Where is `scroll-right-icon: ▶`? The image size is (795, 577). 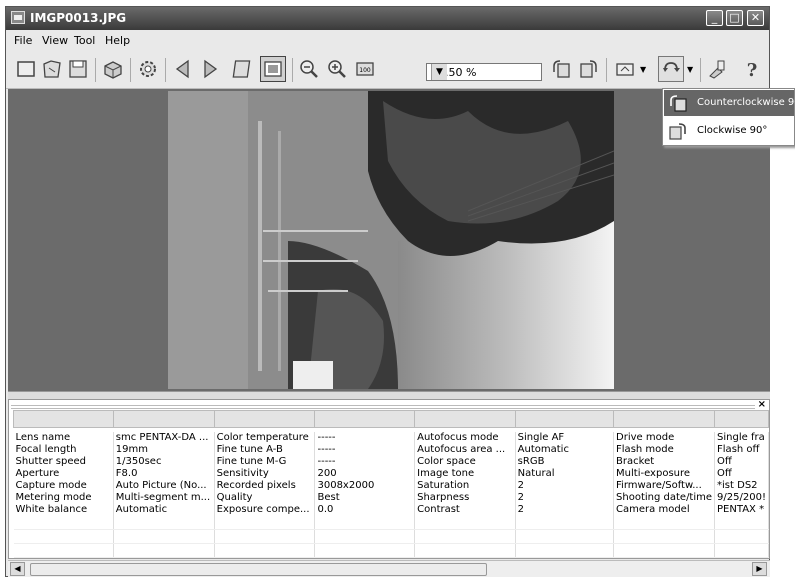
scroll-right-icon: ▶ is located at coordinates (759, 569).